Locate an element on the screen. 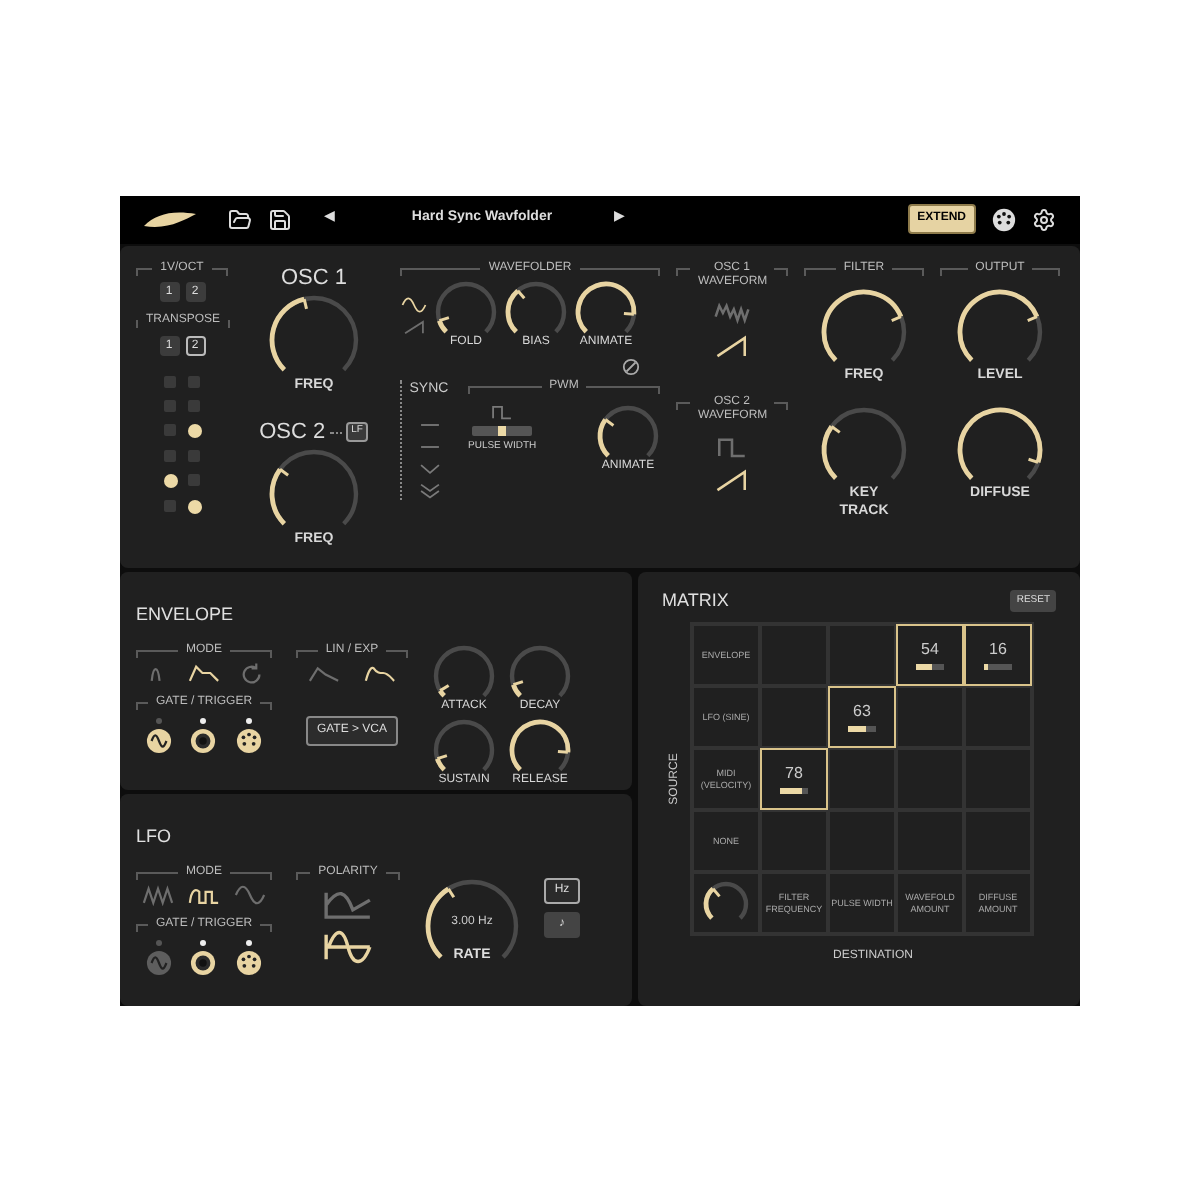 The image size is (1200, 1200). matrix-cell: 54 is located at coordinates (930, 655).